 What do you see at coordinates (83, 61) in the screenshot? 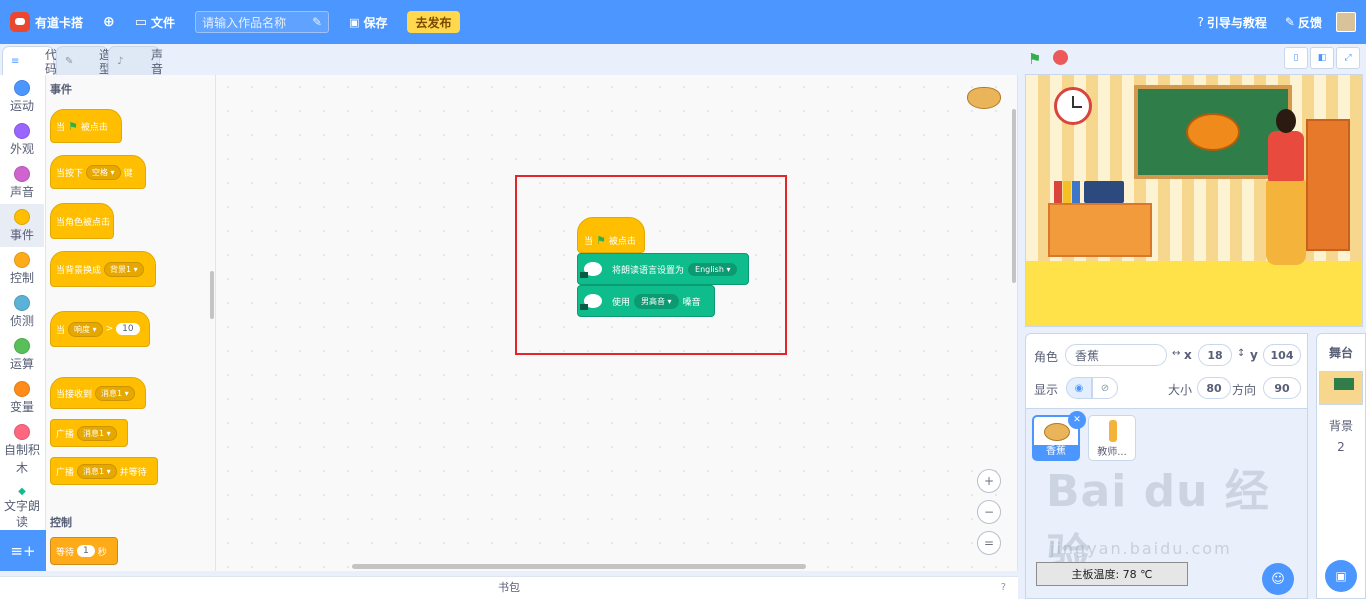
I see `tab-costumes: ✎ 造型` at bounding box center [83, 61].